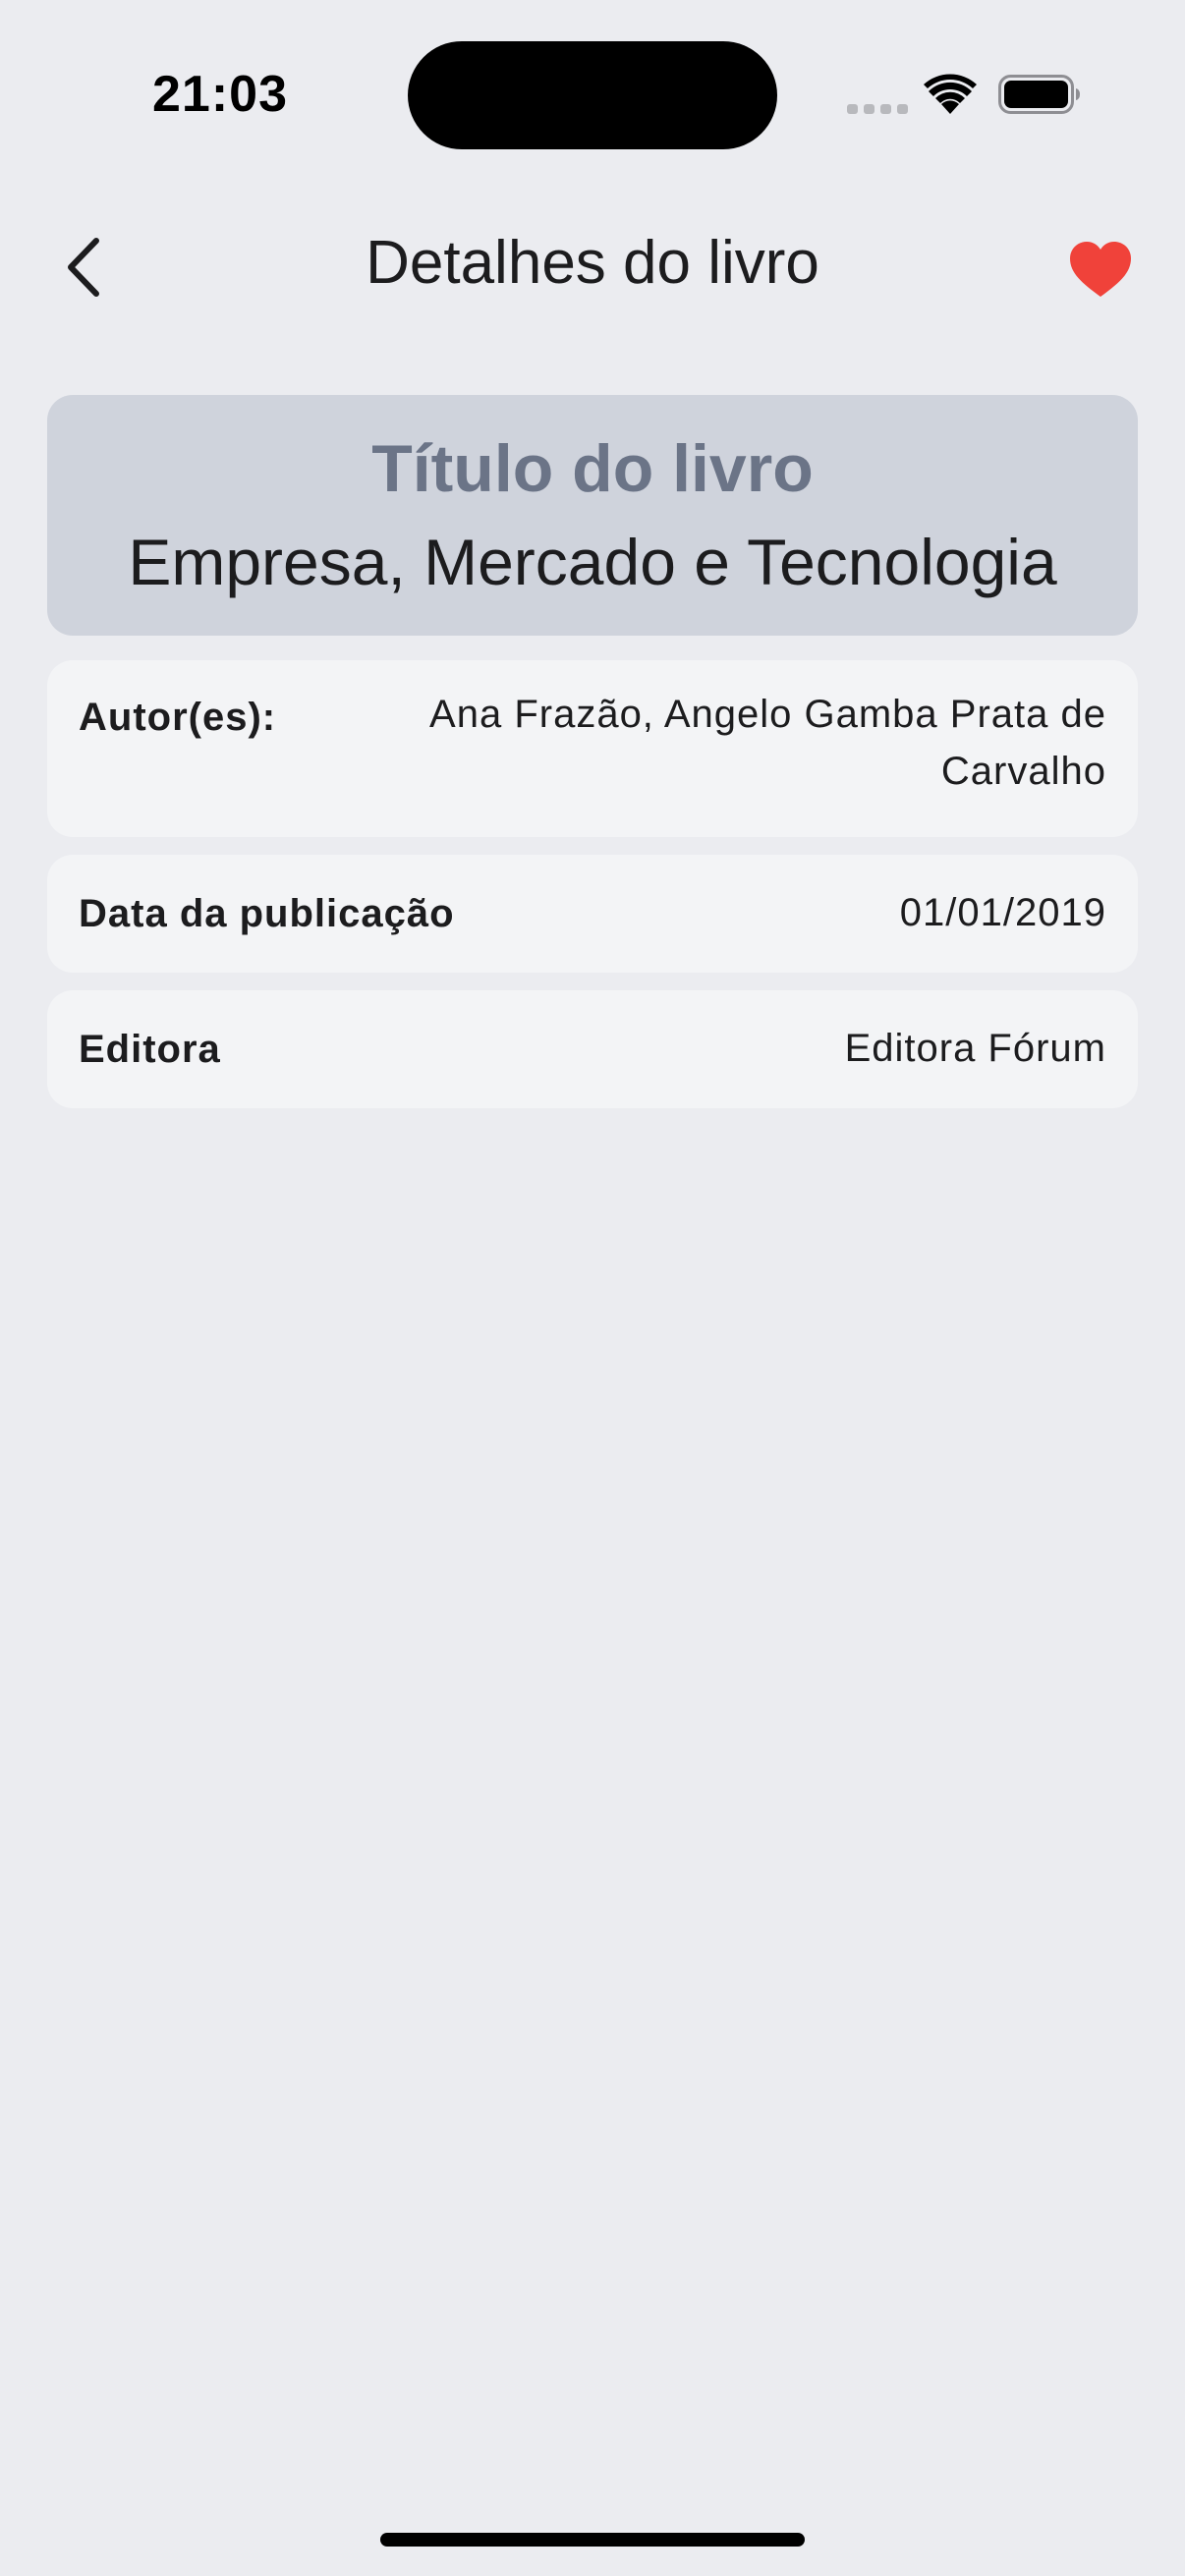  Describe the element at coordinates (178, 717) in the screenshot. I see `authors-label: Autor(es):` at that location.